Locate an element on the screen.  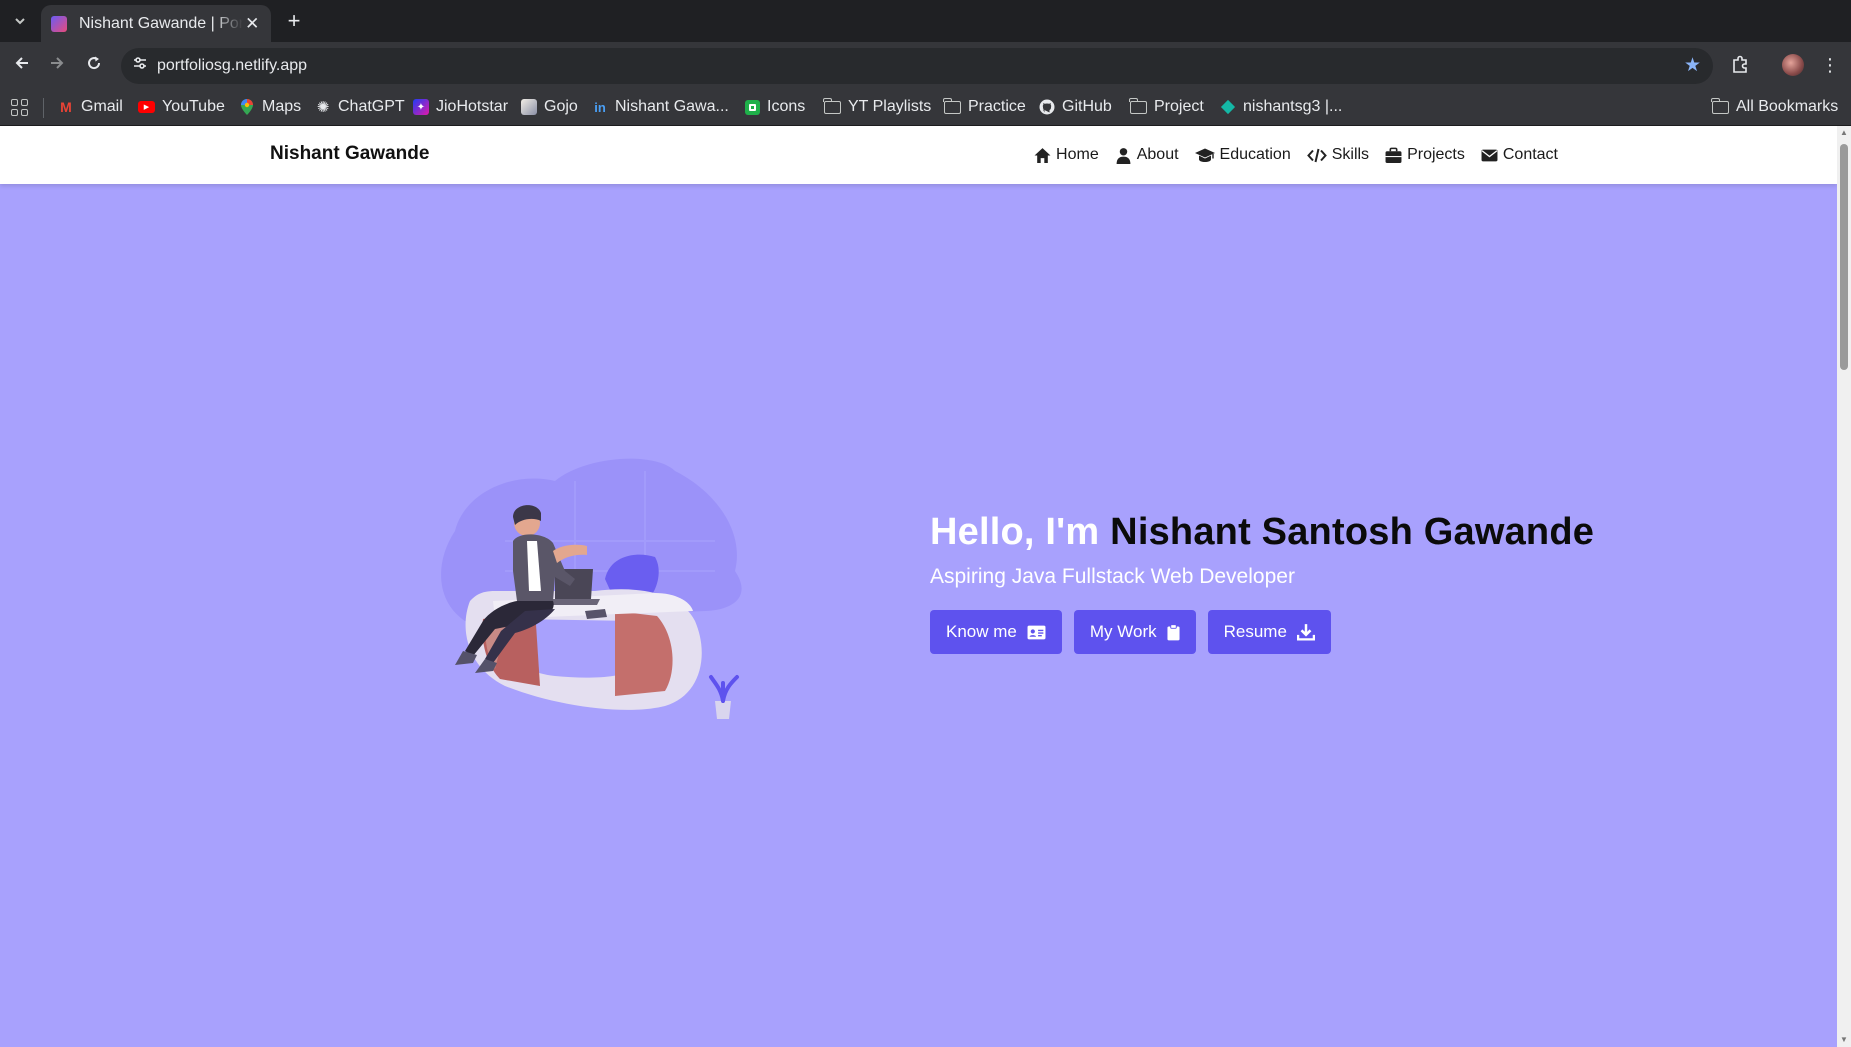
scroll-down-icon: ▼ is located at coordinates (1844, 1040).